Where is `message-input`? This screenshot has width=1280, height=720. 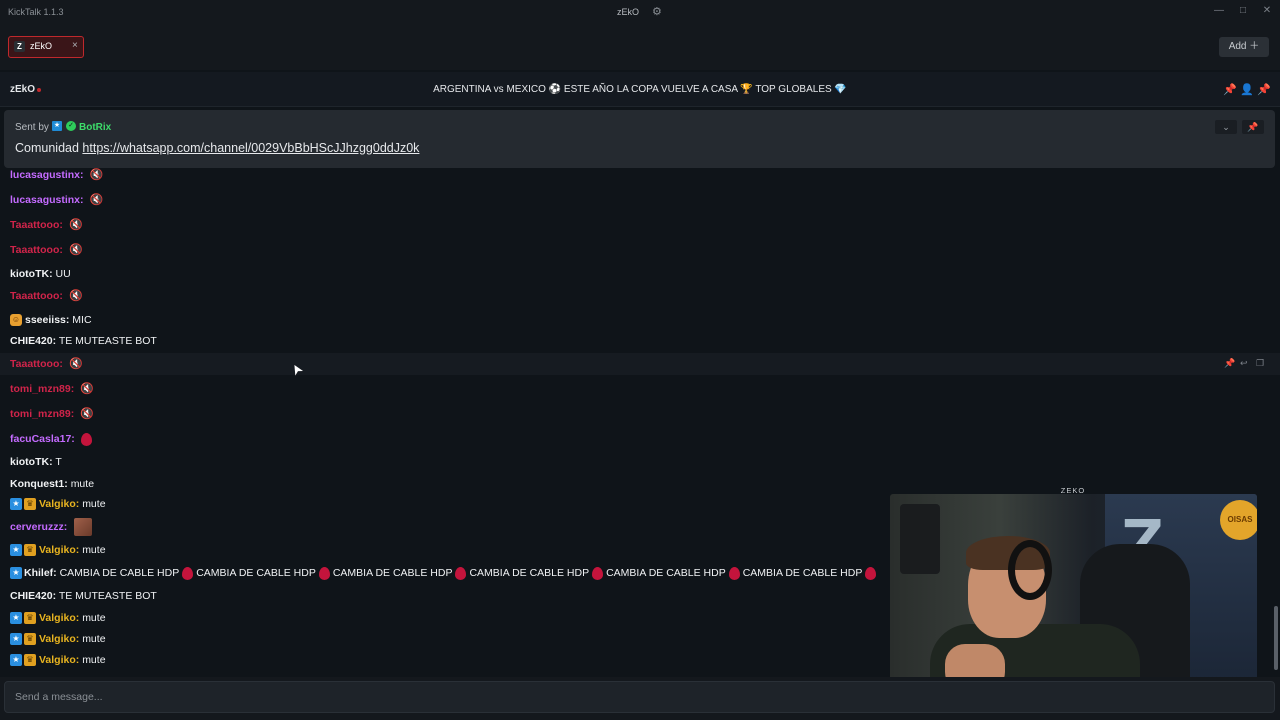
message-input is located at coordinates (639, 697).